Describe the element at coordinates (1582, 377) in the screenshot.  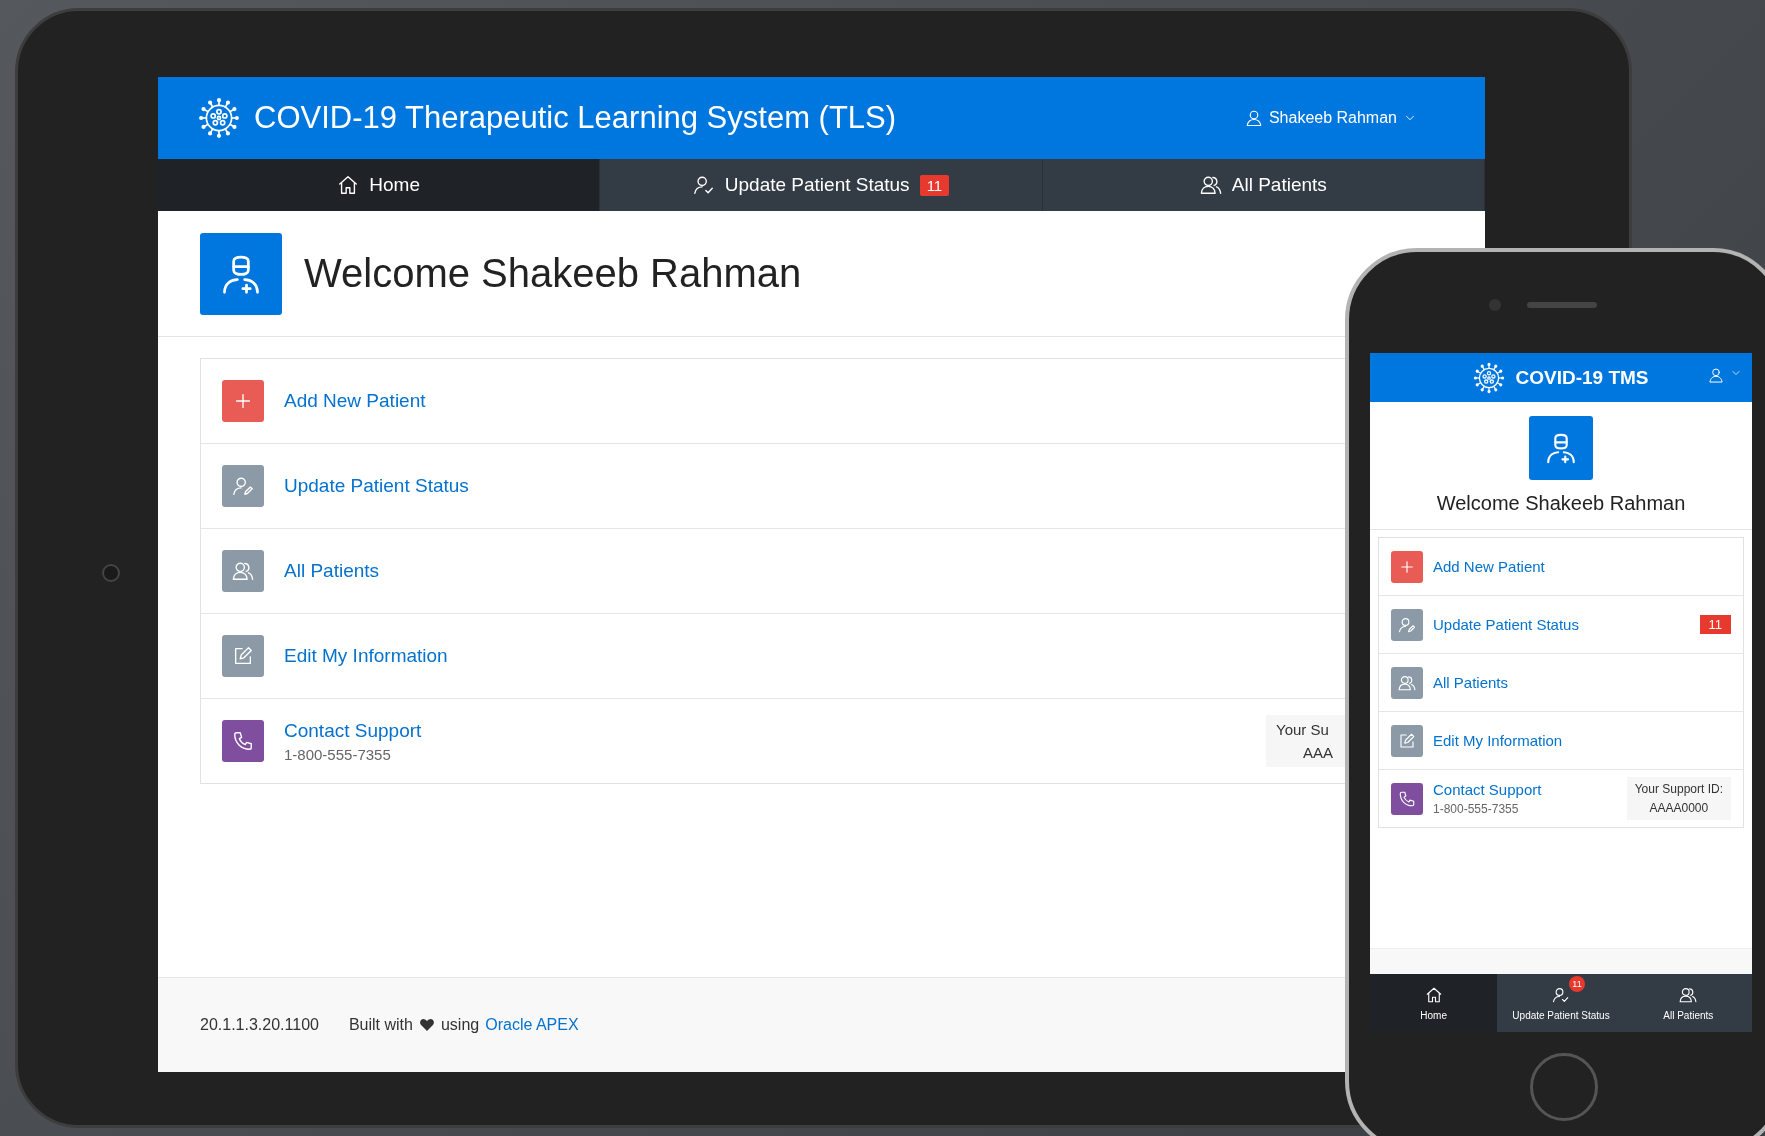
I see `app-title: COVID-19 TMS` at that location.